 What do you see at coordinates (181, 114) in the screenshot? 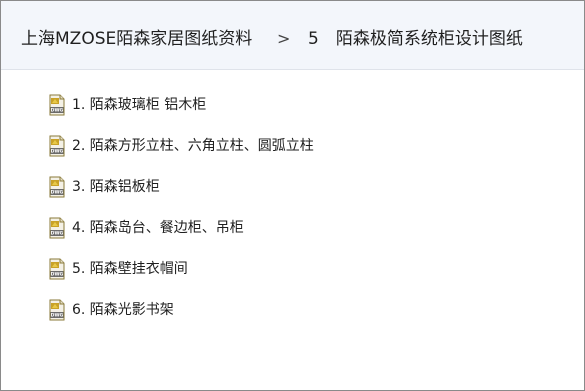
I see `file-item: DWG 1. 陌森玻璃柜 铝木柜` at bounding box center [181, 114].